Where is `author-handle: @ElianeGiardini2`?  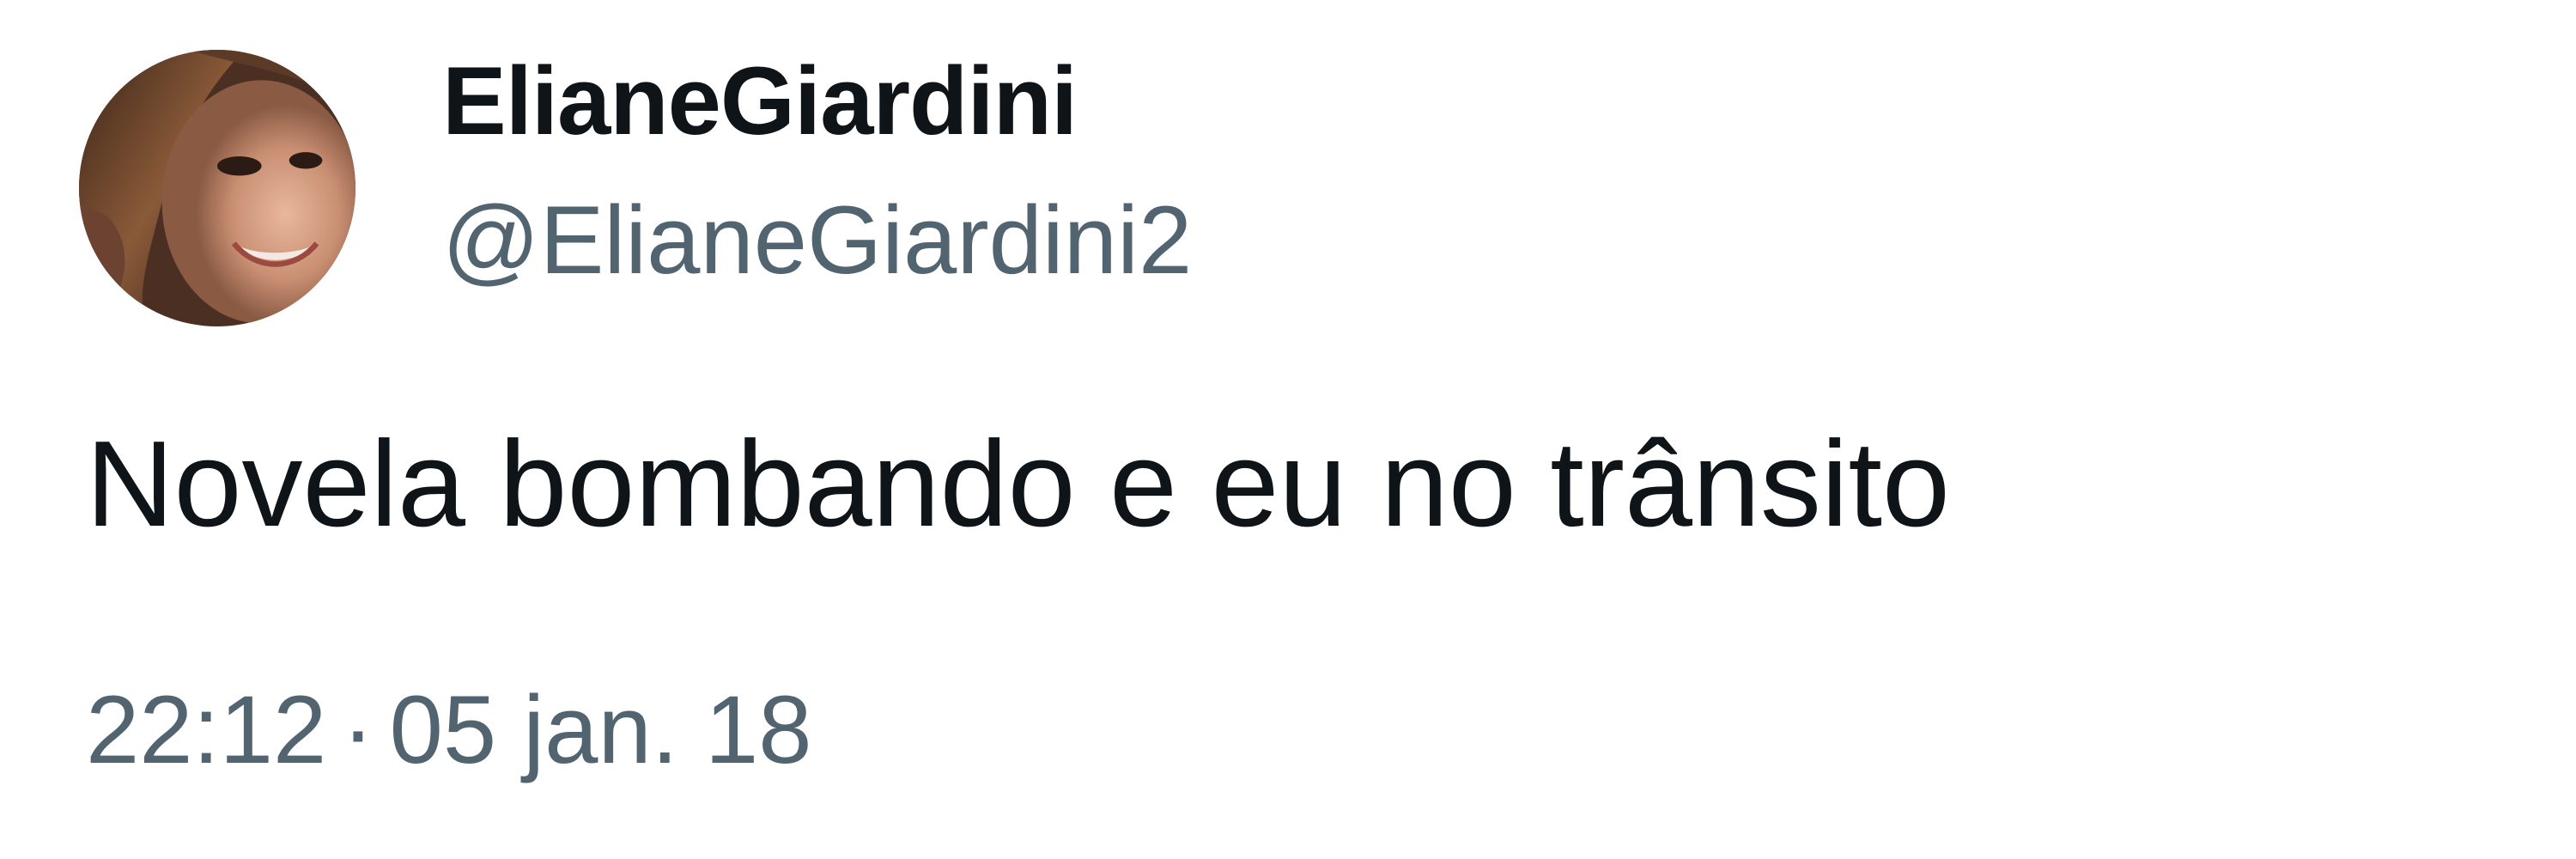
author-handle: @ElianeGiardini2 is located at coordinates (817, 240).